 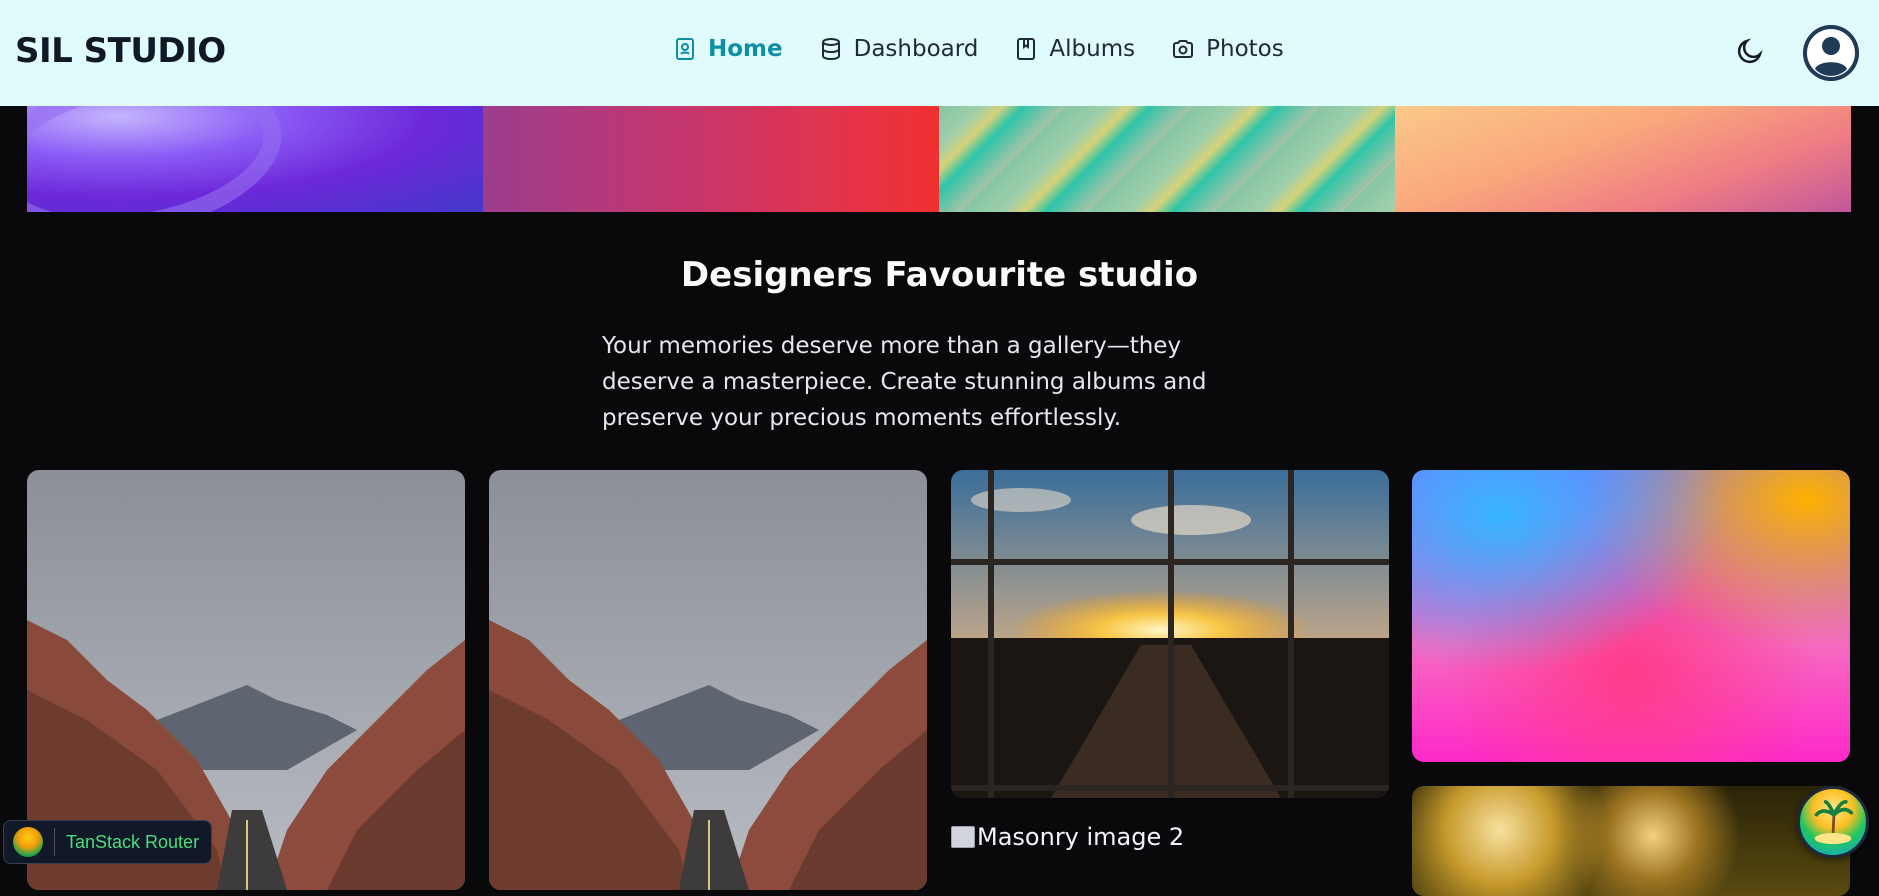 What do you see at coordinates (996, 49) in the screenshot?
I see `main-nav: Home Dashboard Albums Photos` at bounding box center [996, 49].